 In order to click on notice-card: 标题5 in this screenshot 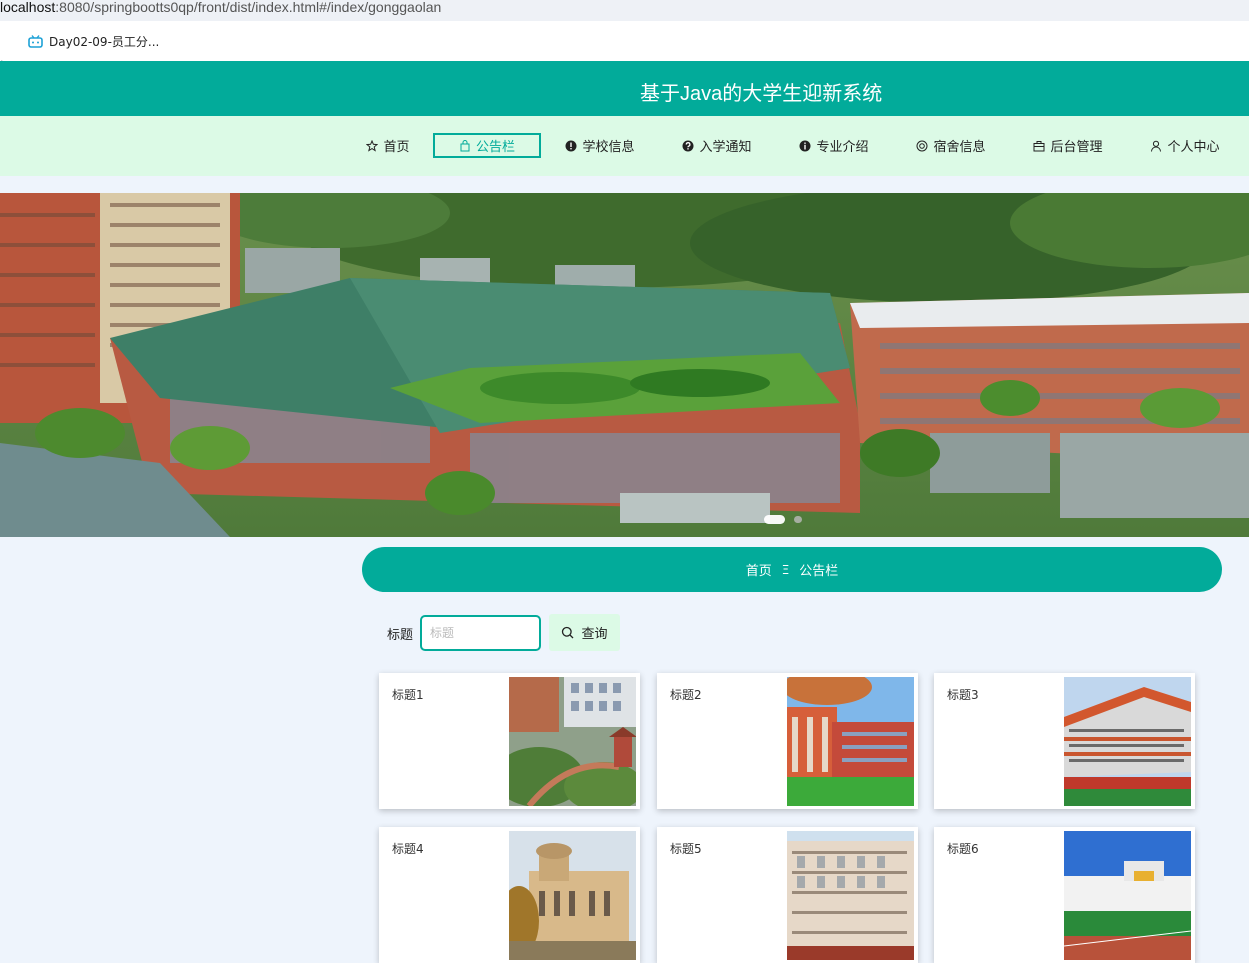, I will do `click(787, 895)`.